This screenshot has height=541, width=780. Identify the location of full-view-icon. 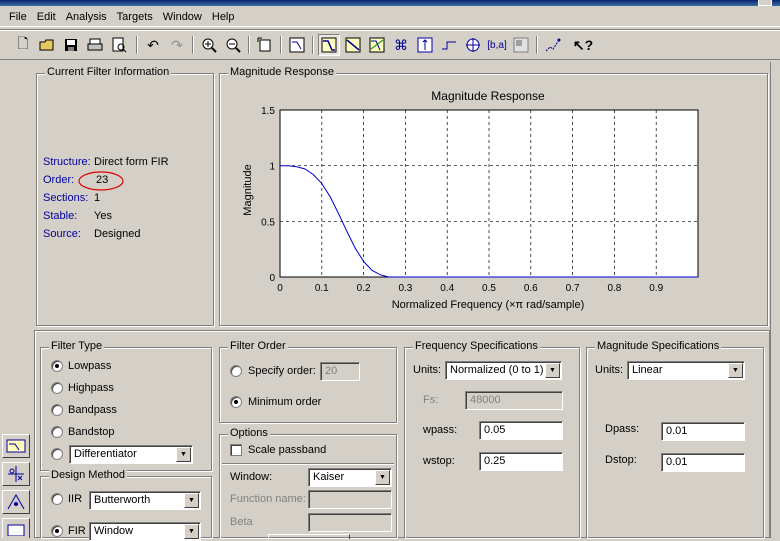
(265, 45).